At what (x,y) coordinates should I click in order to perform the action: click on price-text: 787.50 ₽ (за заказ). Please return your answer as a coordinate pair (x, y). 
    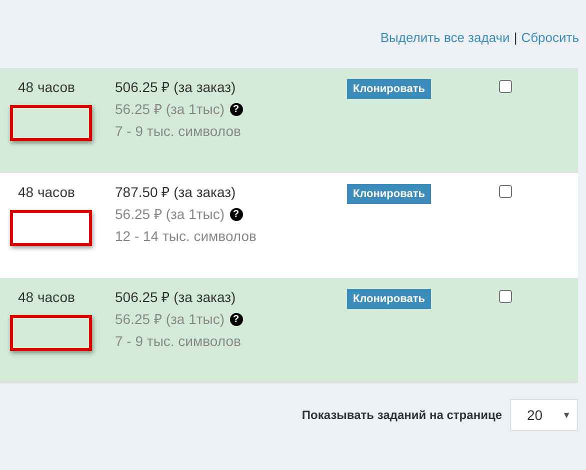
    Looking at the image, I should click on (176, 192).